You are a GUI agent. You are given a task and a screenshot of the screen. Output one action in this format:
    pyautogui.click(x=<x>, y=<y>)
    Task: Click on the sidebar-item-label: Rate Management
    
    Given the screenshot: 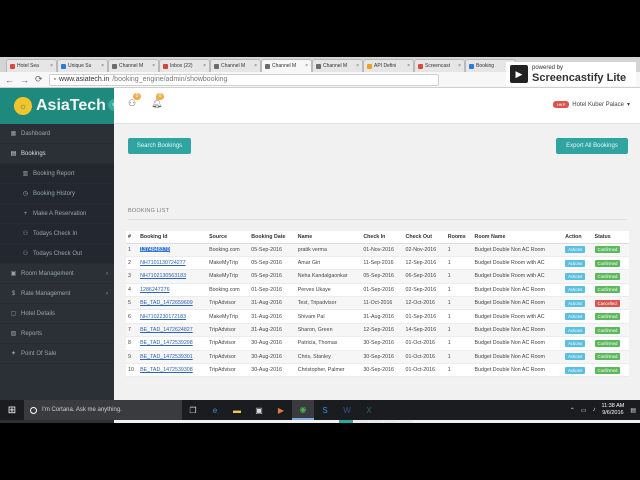 What is the action you would take?
    pyautogui.click(x=46, y=293)
    